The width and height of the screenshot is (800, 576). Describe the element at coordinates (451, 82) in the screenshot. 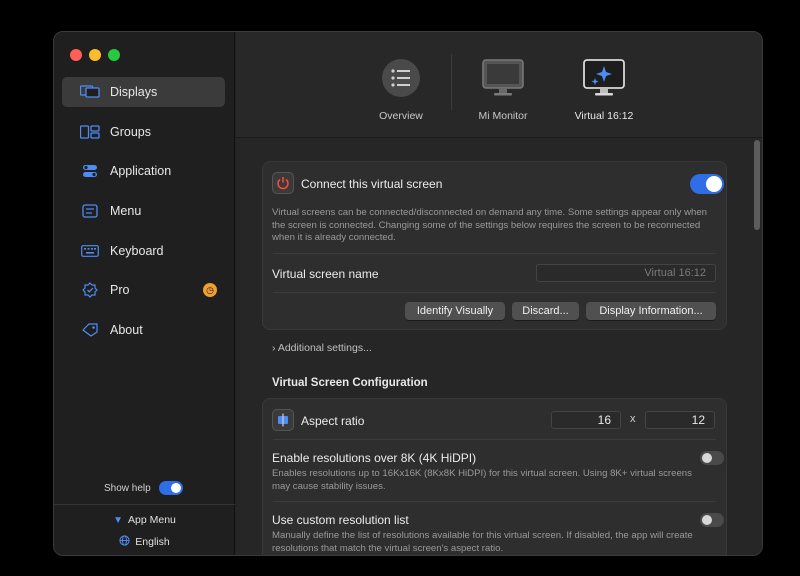

I see `toolbar-separator` at that location.